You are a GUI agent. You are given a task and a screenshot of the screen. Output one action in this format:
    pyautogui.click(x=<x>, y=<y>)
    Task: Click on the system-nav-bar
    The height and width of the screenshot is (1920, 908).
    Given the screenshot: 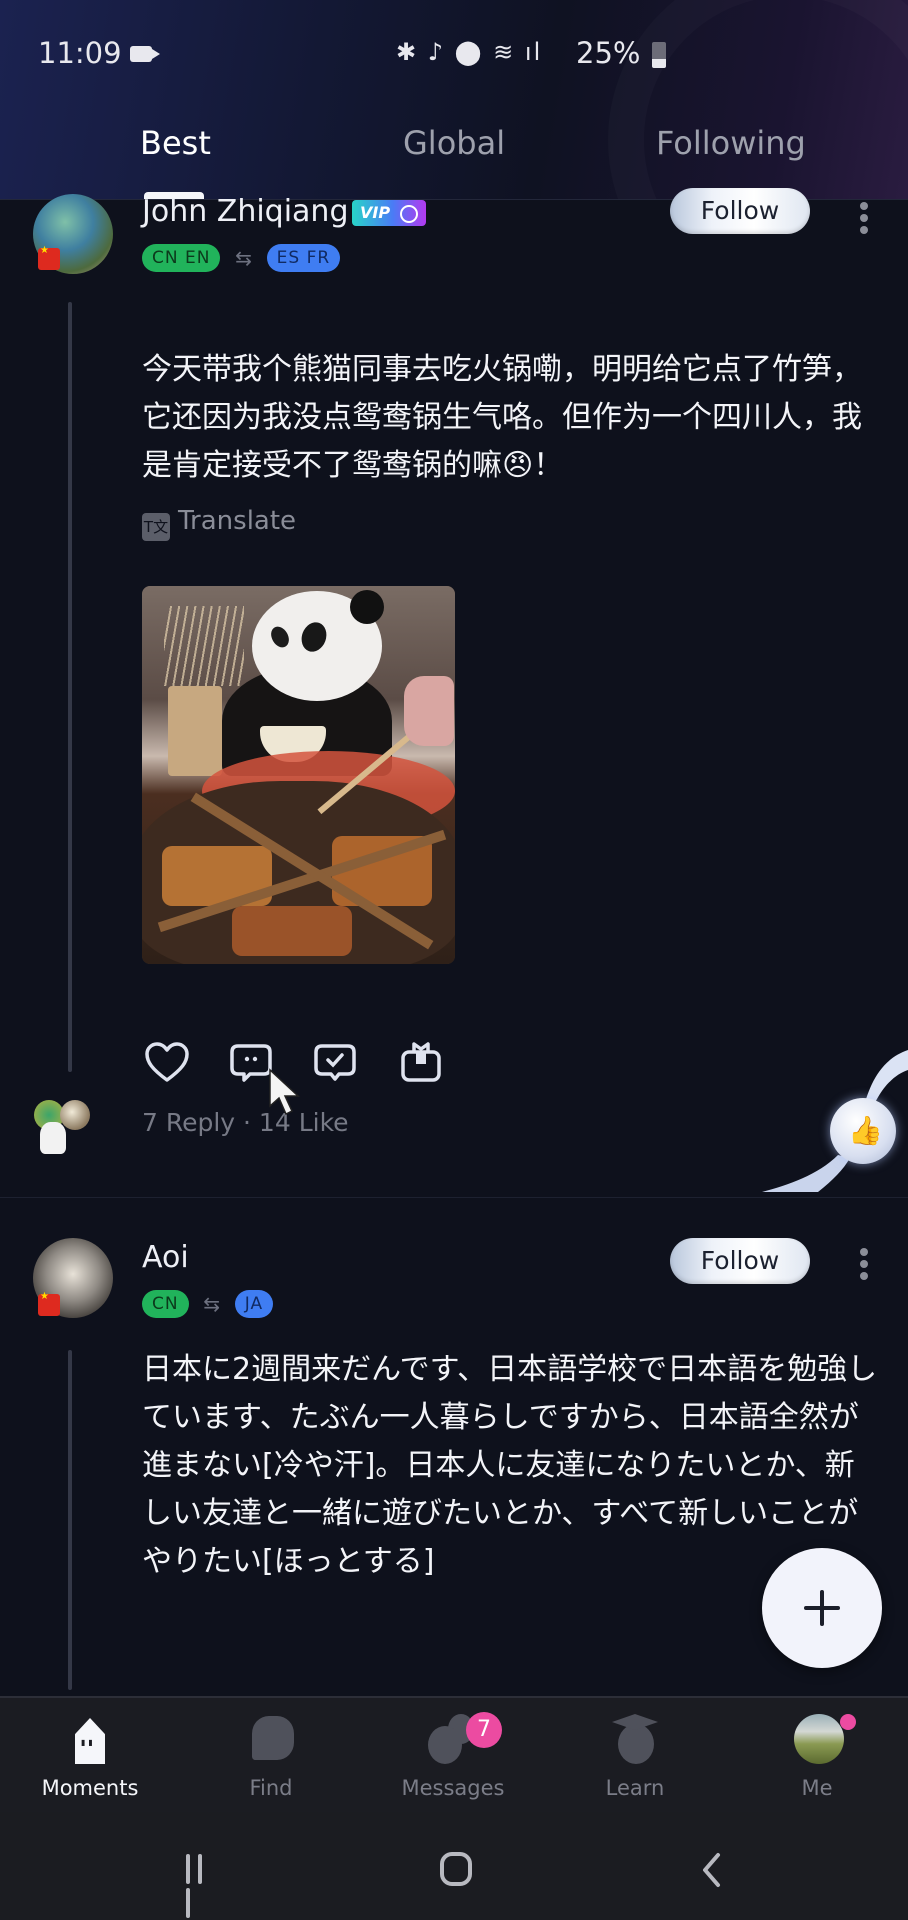 What is the action you would take?
    pyautogui.click(x=454, y=1866)
    